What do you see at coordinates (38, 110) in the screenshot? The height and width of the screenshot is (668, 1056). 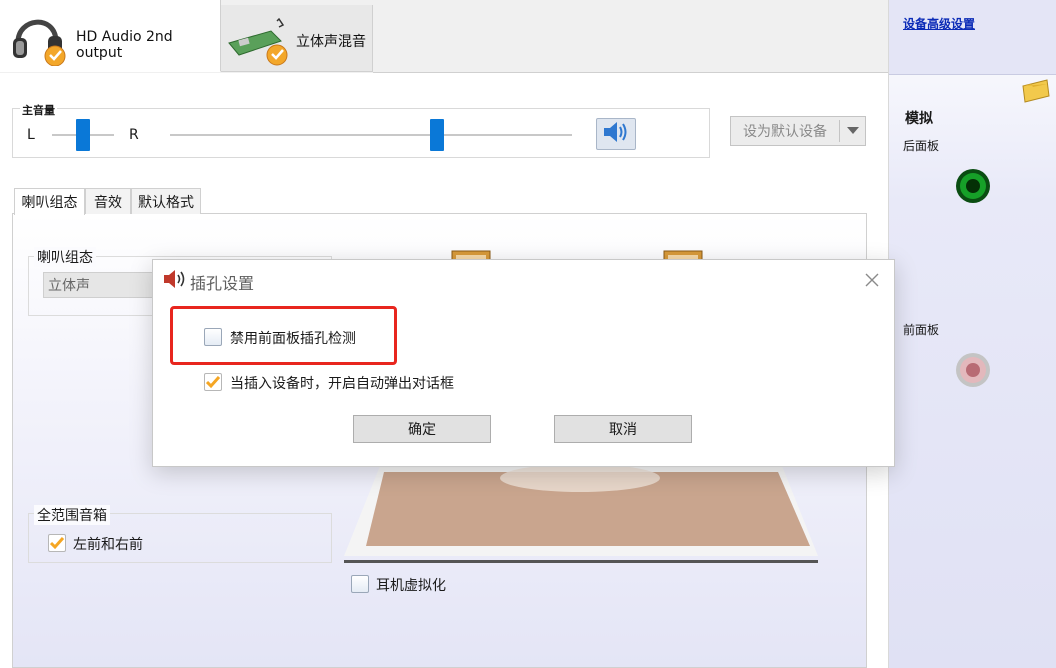 I see `main-volume-title: 主音量` at bounding box center [38, 110].